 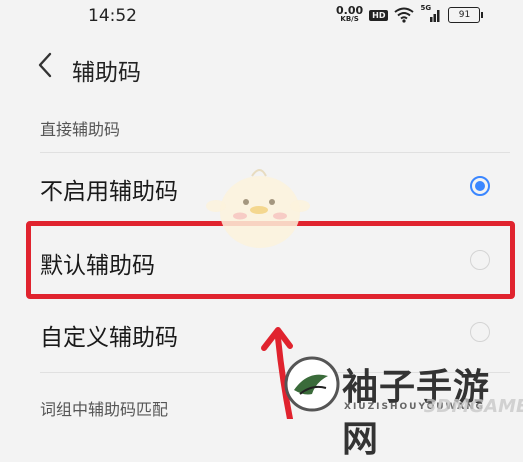 I want to click on chevron-left-icon, so click(x=46, y=65).